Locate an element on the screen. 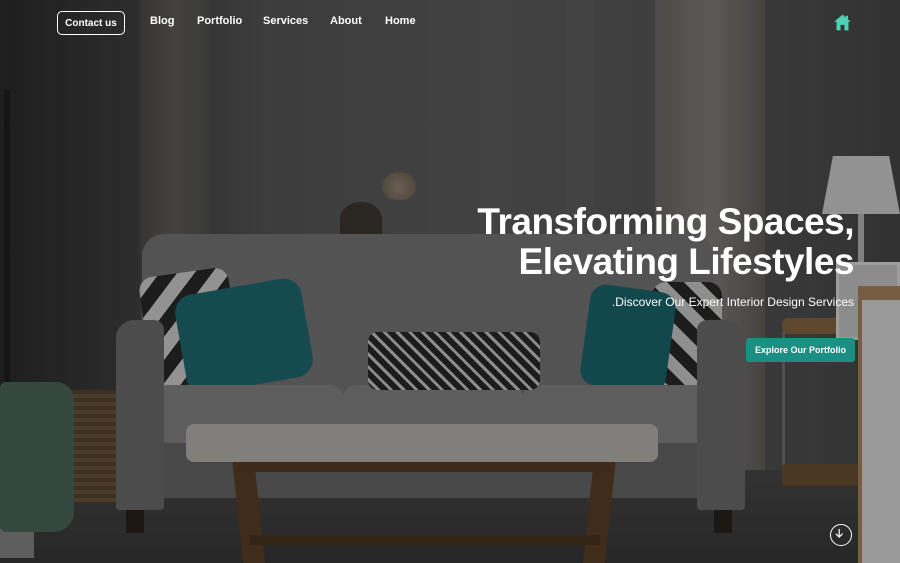 Image resolution: width=900 pixels, height=563 pixels. arrow-down-circle-icon is located at coordinates (839, 533).